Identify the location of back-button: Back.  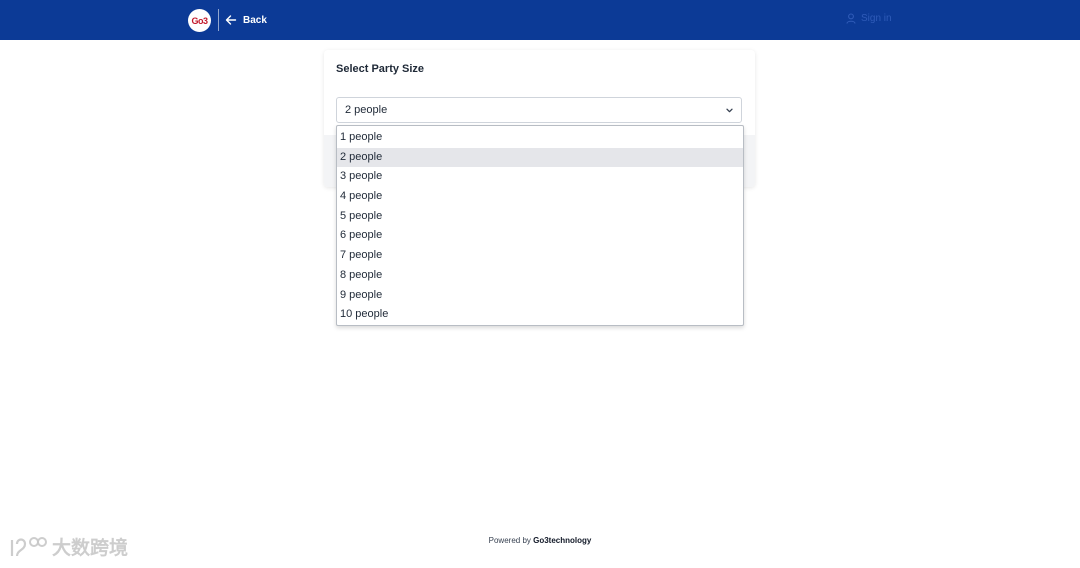
(246, 20).